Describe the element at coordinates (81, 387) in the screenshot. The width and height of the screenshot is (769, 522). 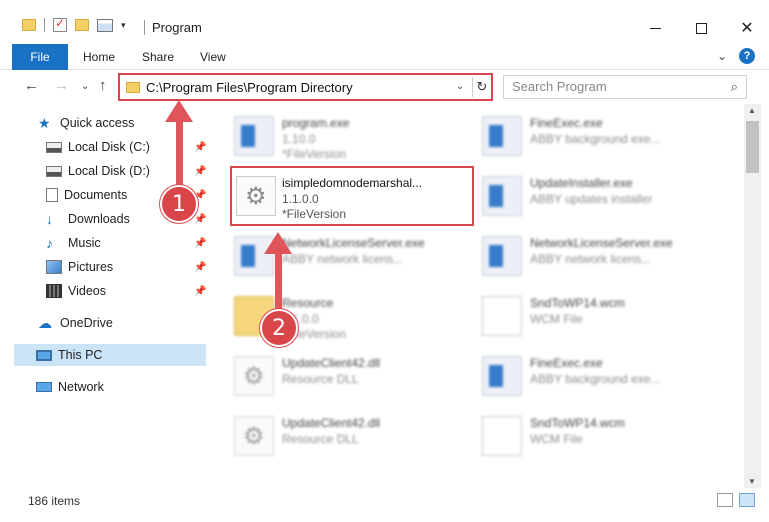
I see `sidebar-item-label: Network` at that location.